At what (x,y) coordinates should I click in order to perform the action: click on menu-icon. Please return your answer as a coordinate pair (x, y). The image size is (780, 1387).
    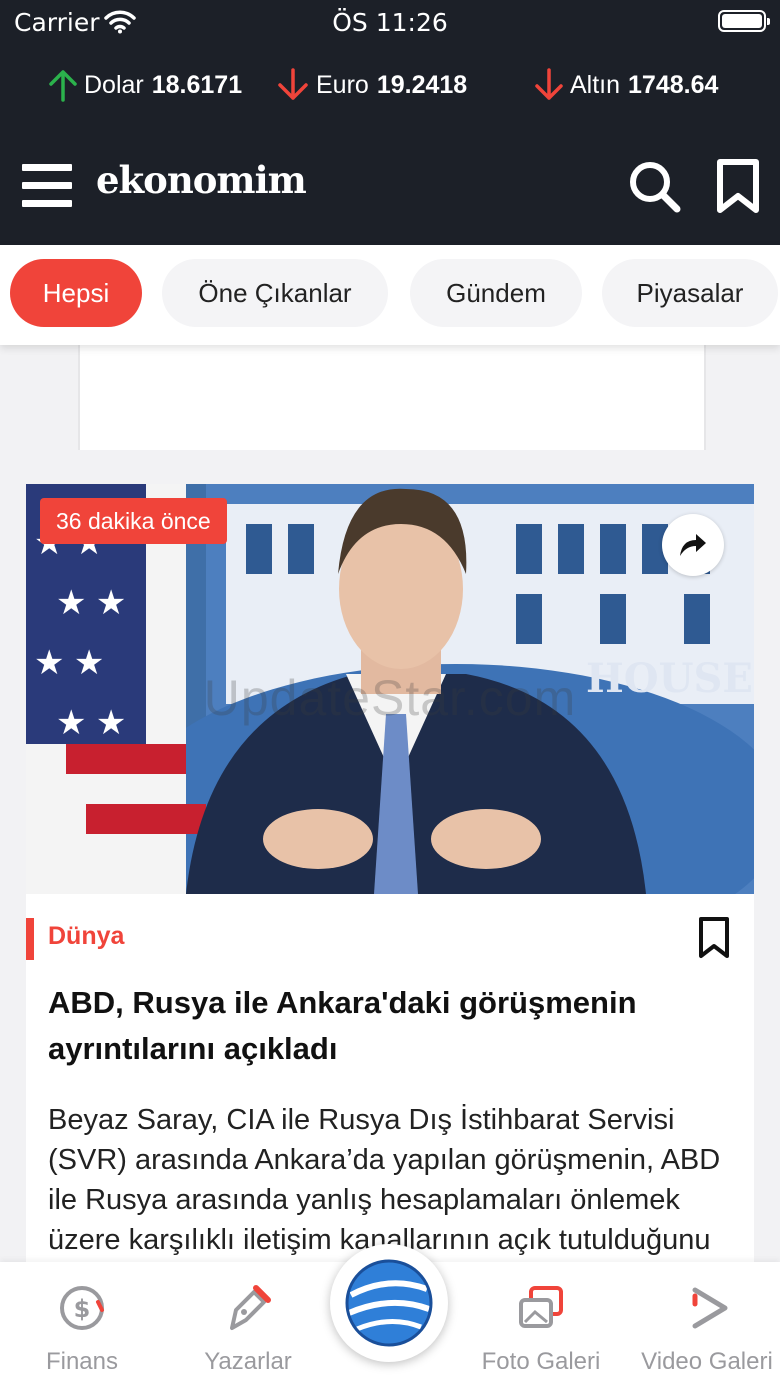
    Looking at the image, I should click on (47, 186).